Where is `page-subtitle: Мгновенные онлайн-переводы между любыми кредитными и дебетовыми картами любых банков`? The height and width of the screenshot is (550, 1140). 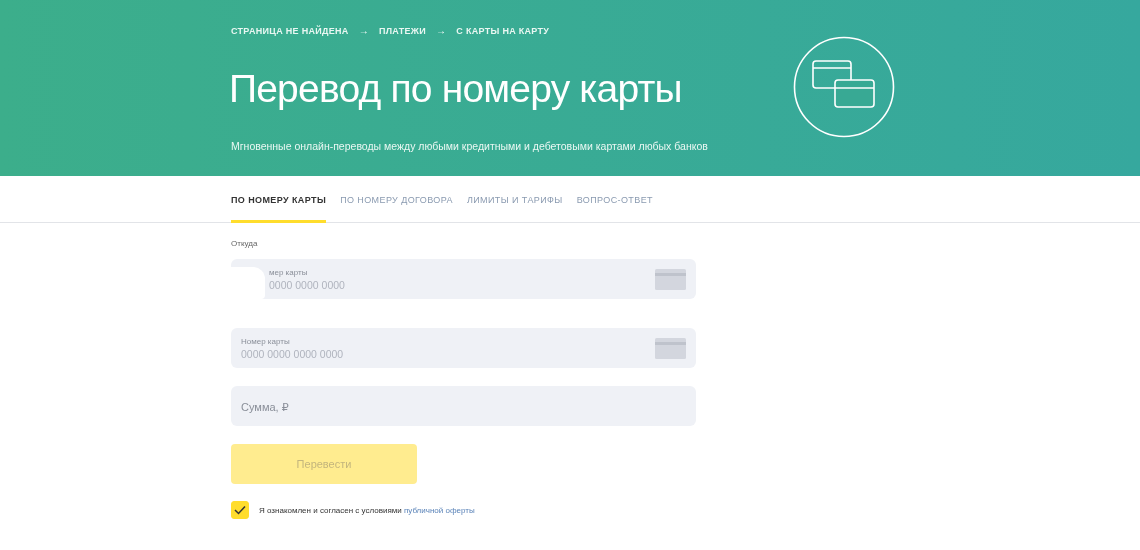
page-subtitle: Мгновенные онлайн-переводы между любыми кредитными и дебетовыми картами любых банков is located at coordinates (470, 146).